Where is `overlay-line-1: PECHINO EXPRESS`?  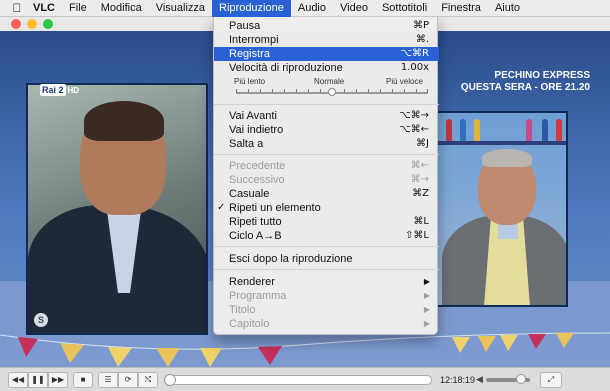
overlay-line-1: PECHINO EXPRESS is located at coordinates (542, 75).